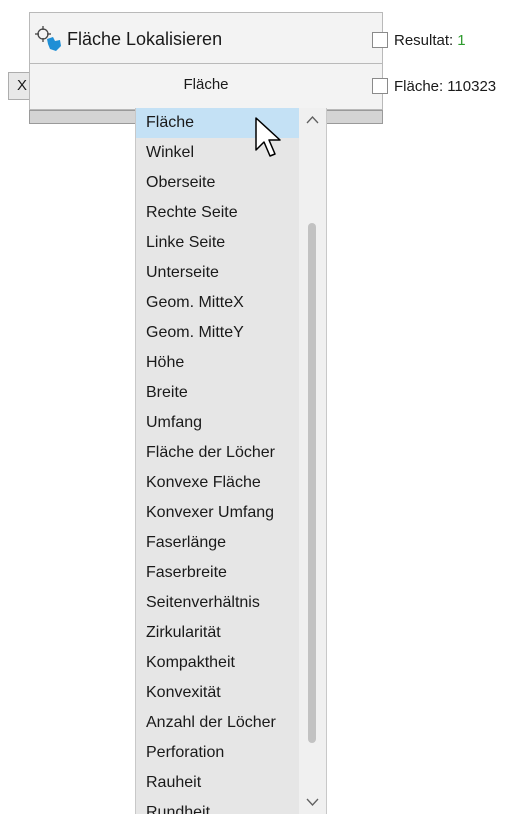 This screenshot has width=518, height=814. Describe the element at coordinates (217, 213) in the screenshot. I see `list-item: Rechte Seite` at that location.